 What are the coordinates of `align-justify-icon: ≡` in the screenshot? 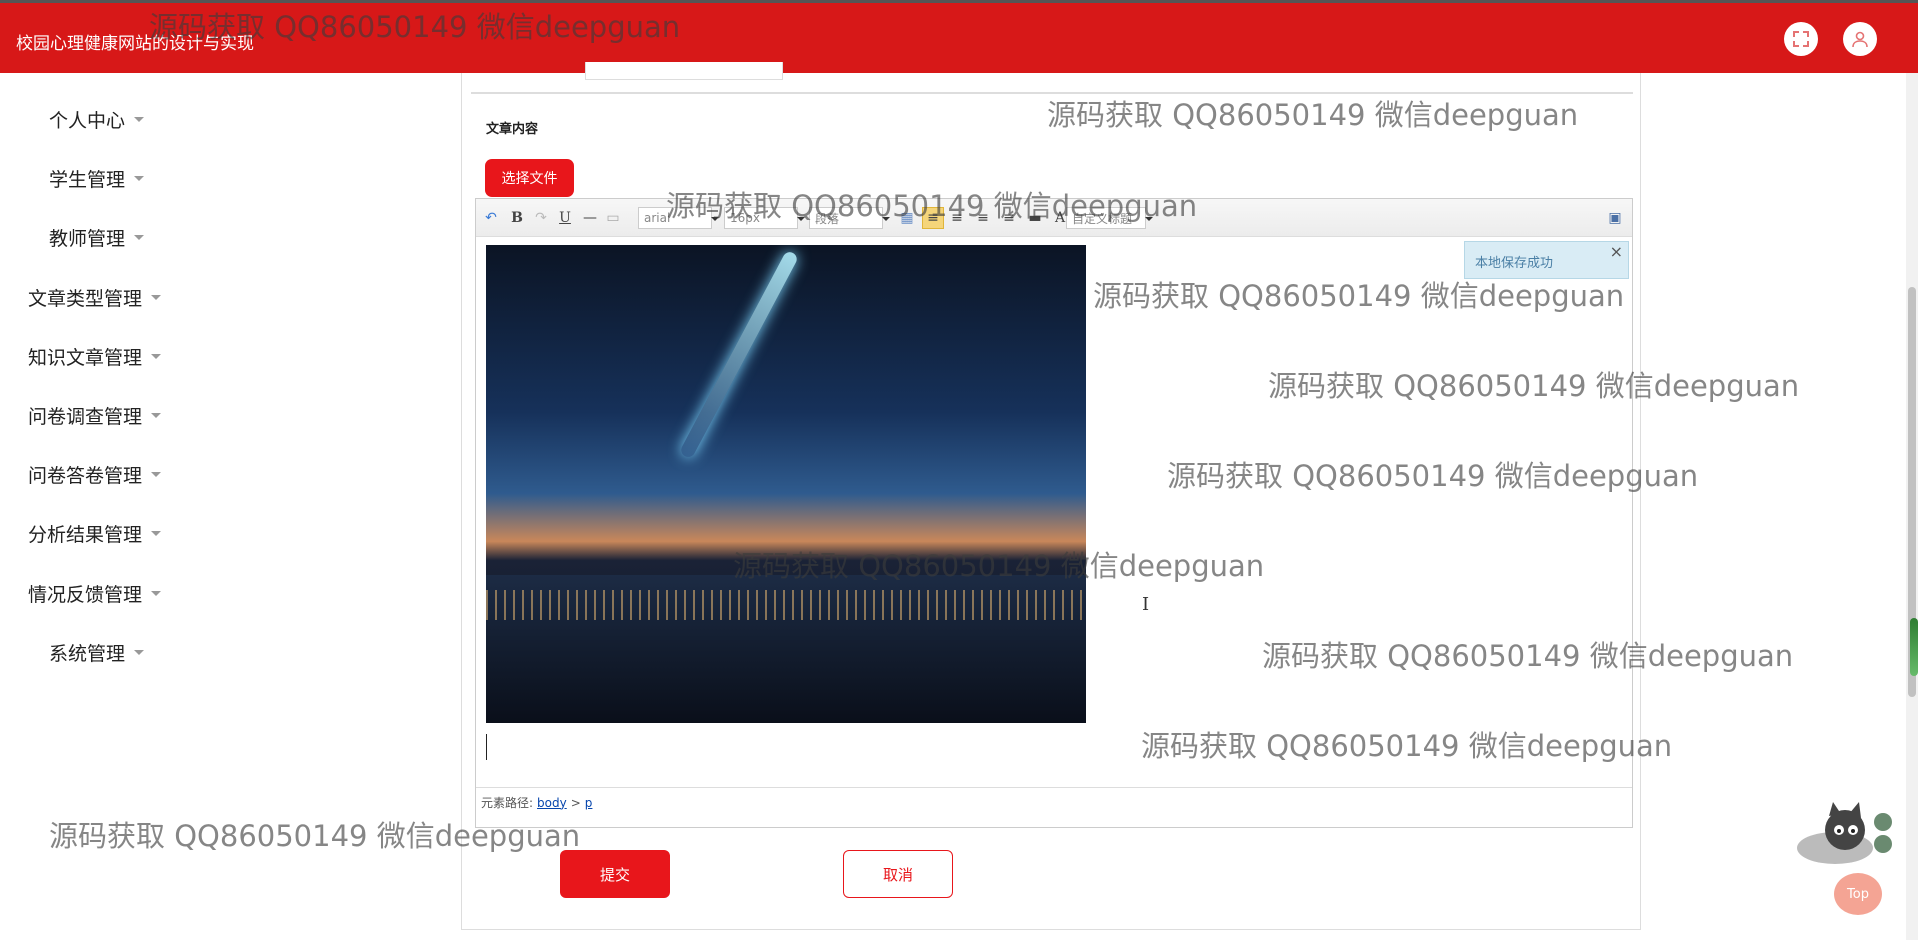 It's located at (1009, 218).